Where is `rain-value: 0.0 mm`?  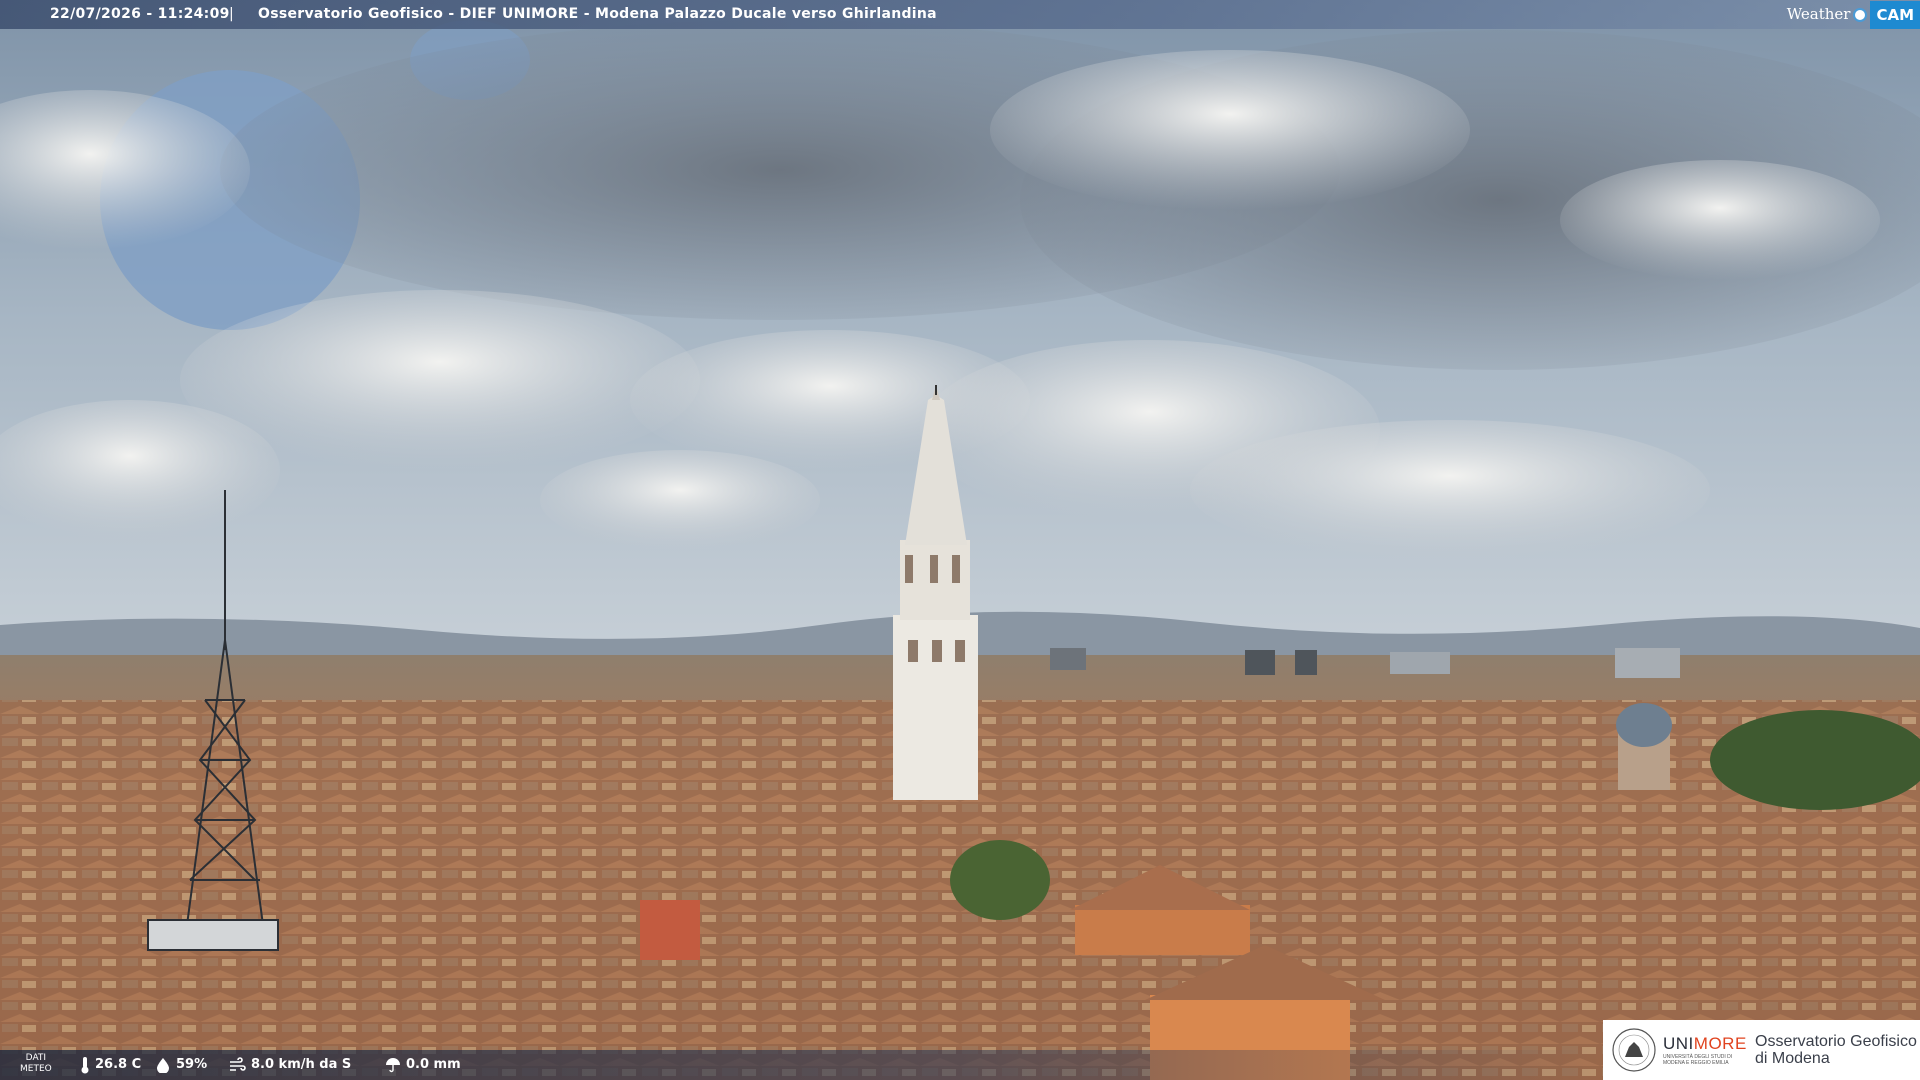
rain-value: 0.0 mm is located at coordinates (433, 1064).